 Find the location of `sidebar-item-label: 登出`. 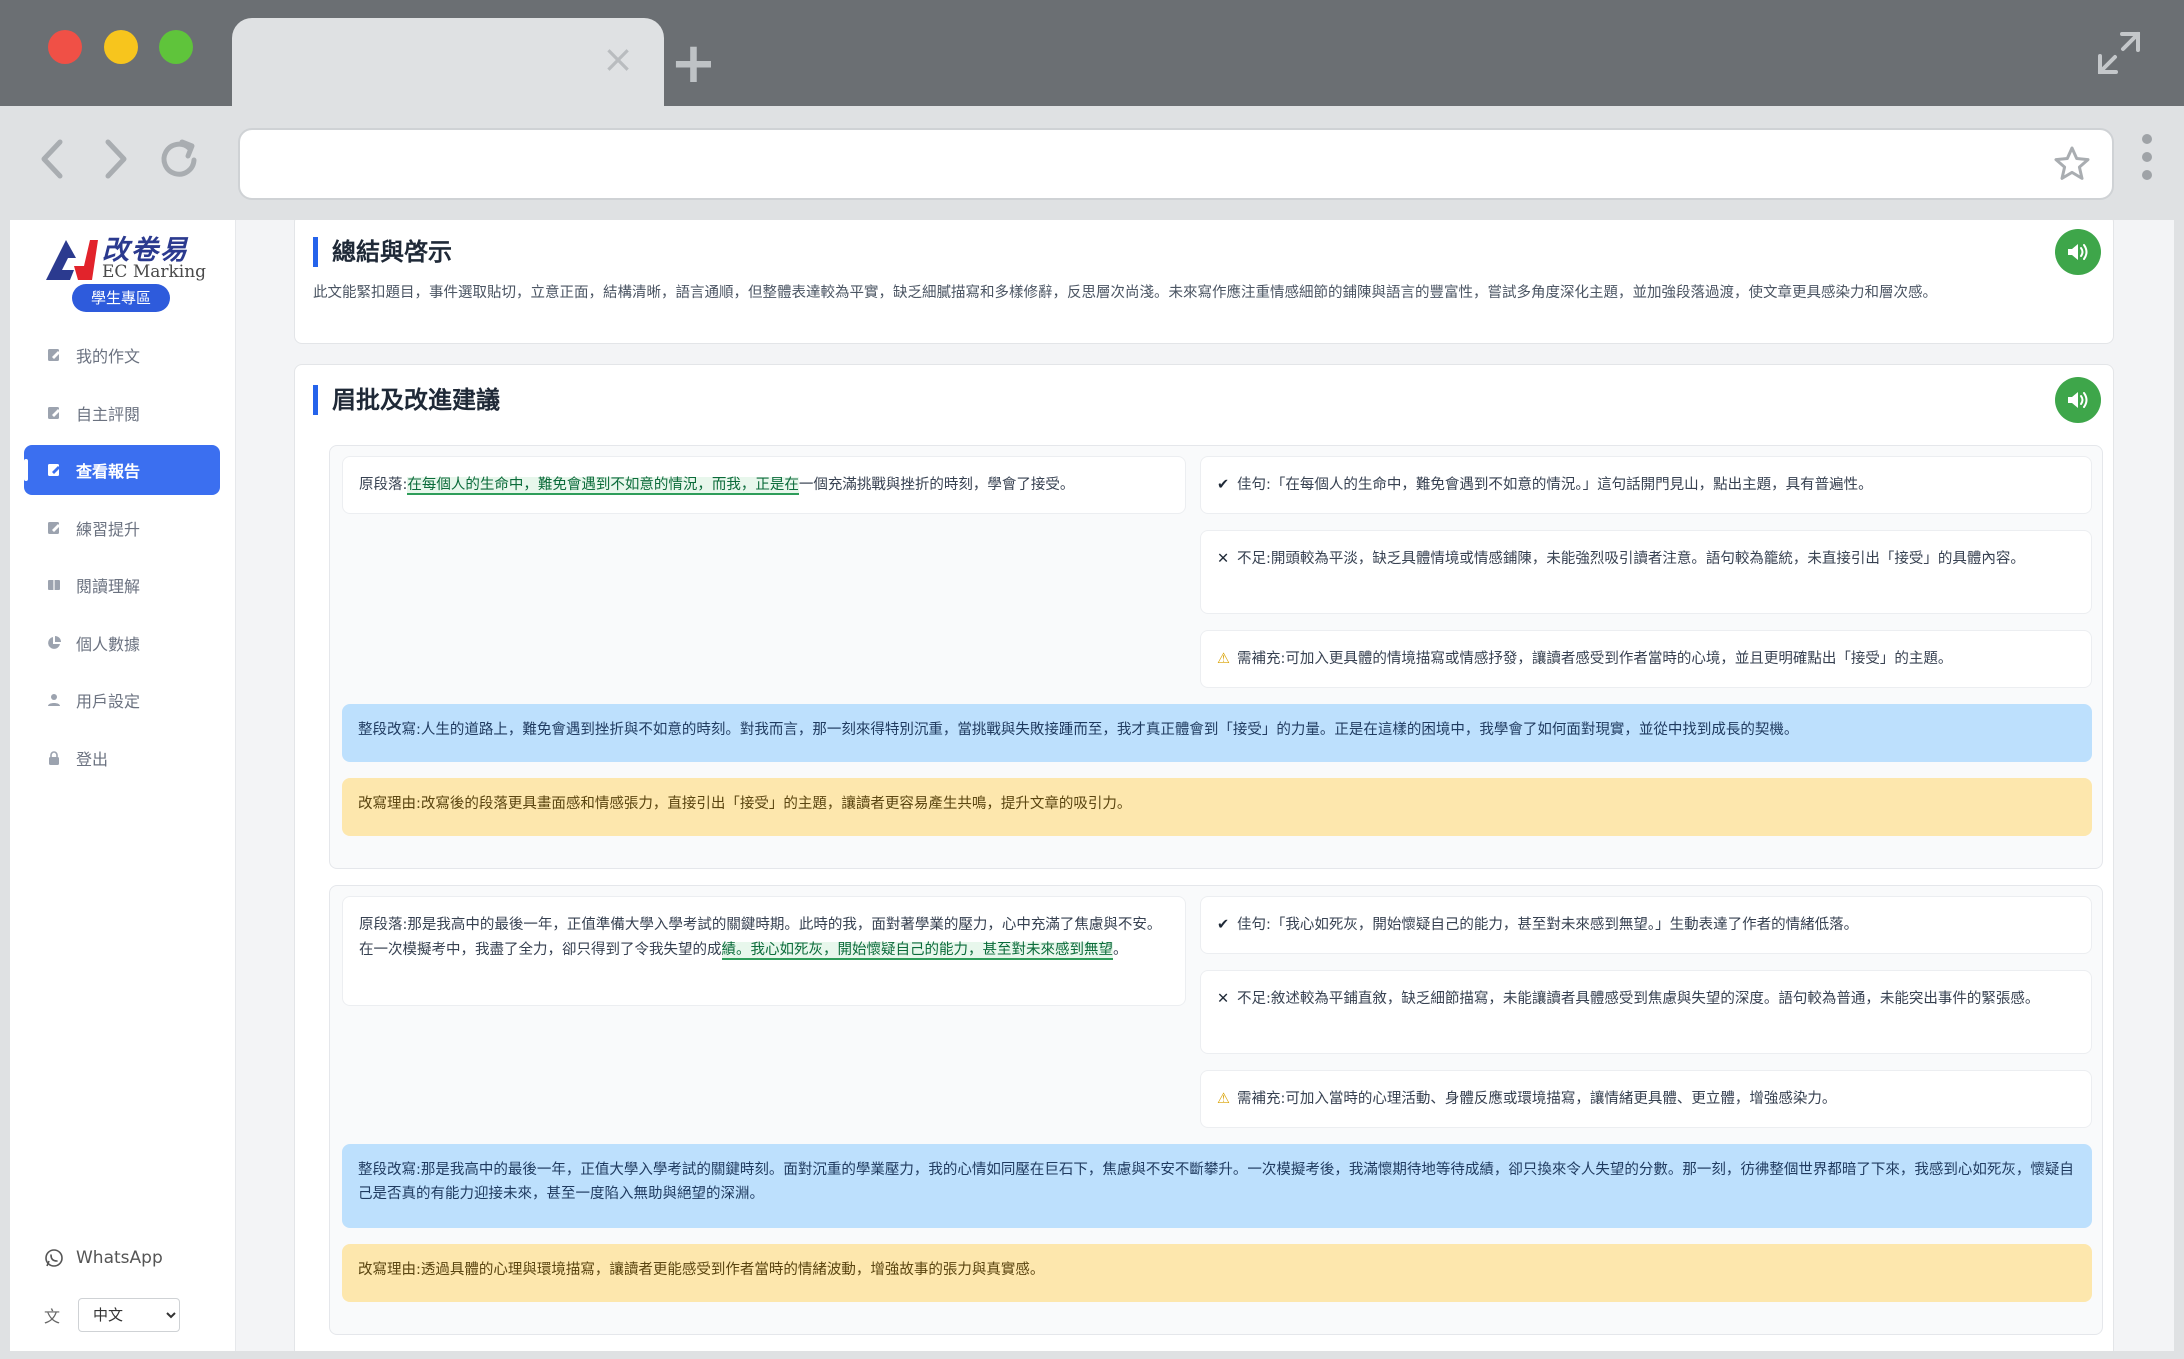

sidebar-item-label: 登出 is located at coordinates (92, 759).